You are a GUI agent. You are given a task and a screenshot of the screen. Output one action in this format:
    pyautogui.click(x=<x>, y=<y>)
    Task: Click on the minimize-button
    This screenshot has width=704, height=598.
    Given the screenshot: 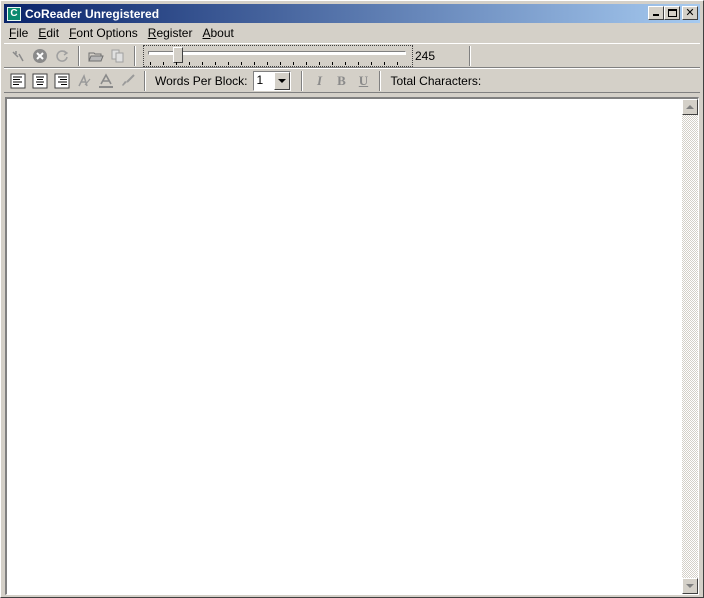 What is the action you would take?
    pyautogui.click(x=656, y=13)
    